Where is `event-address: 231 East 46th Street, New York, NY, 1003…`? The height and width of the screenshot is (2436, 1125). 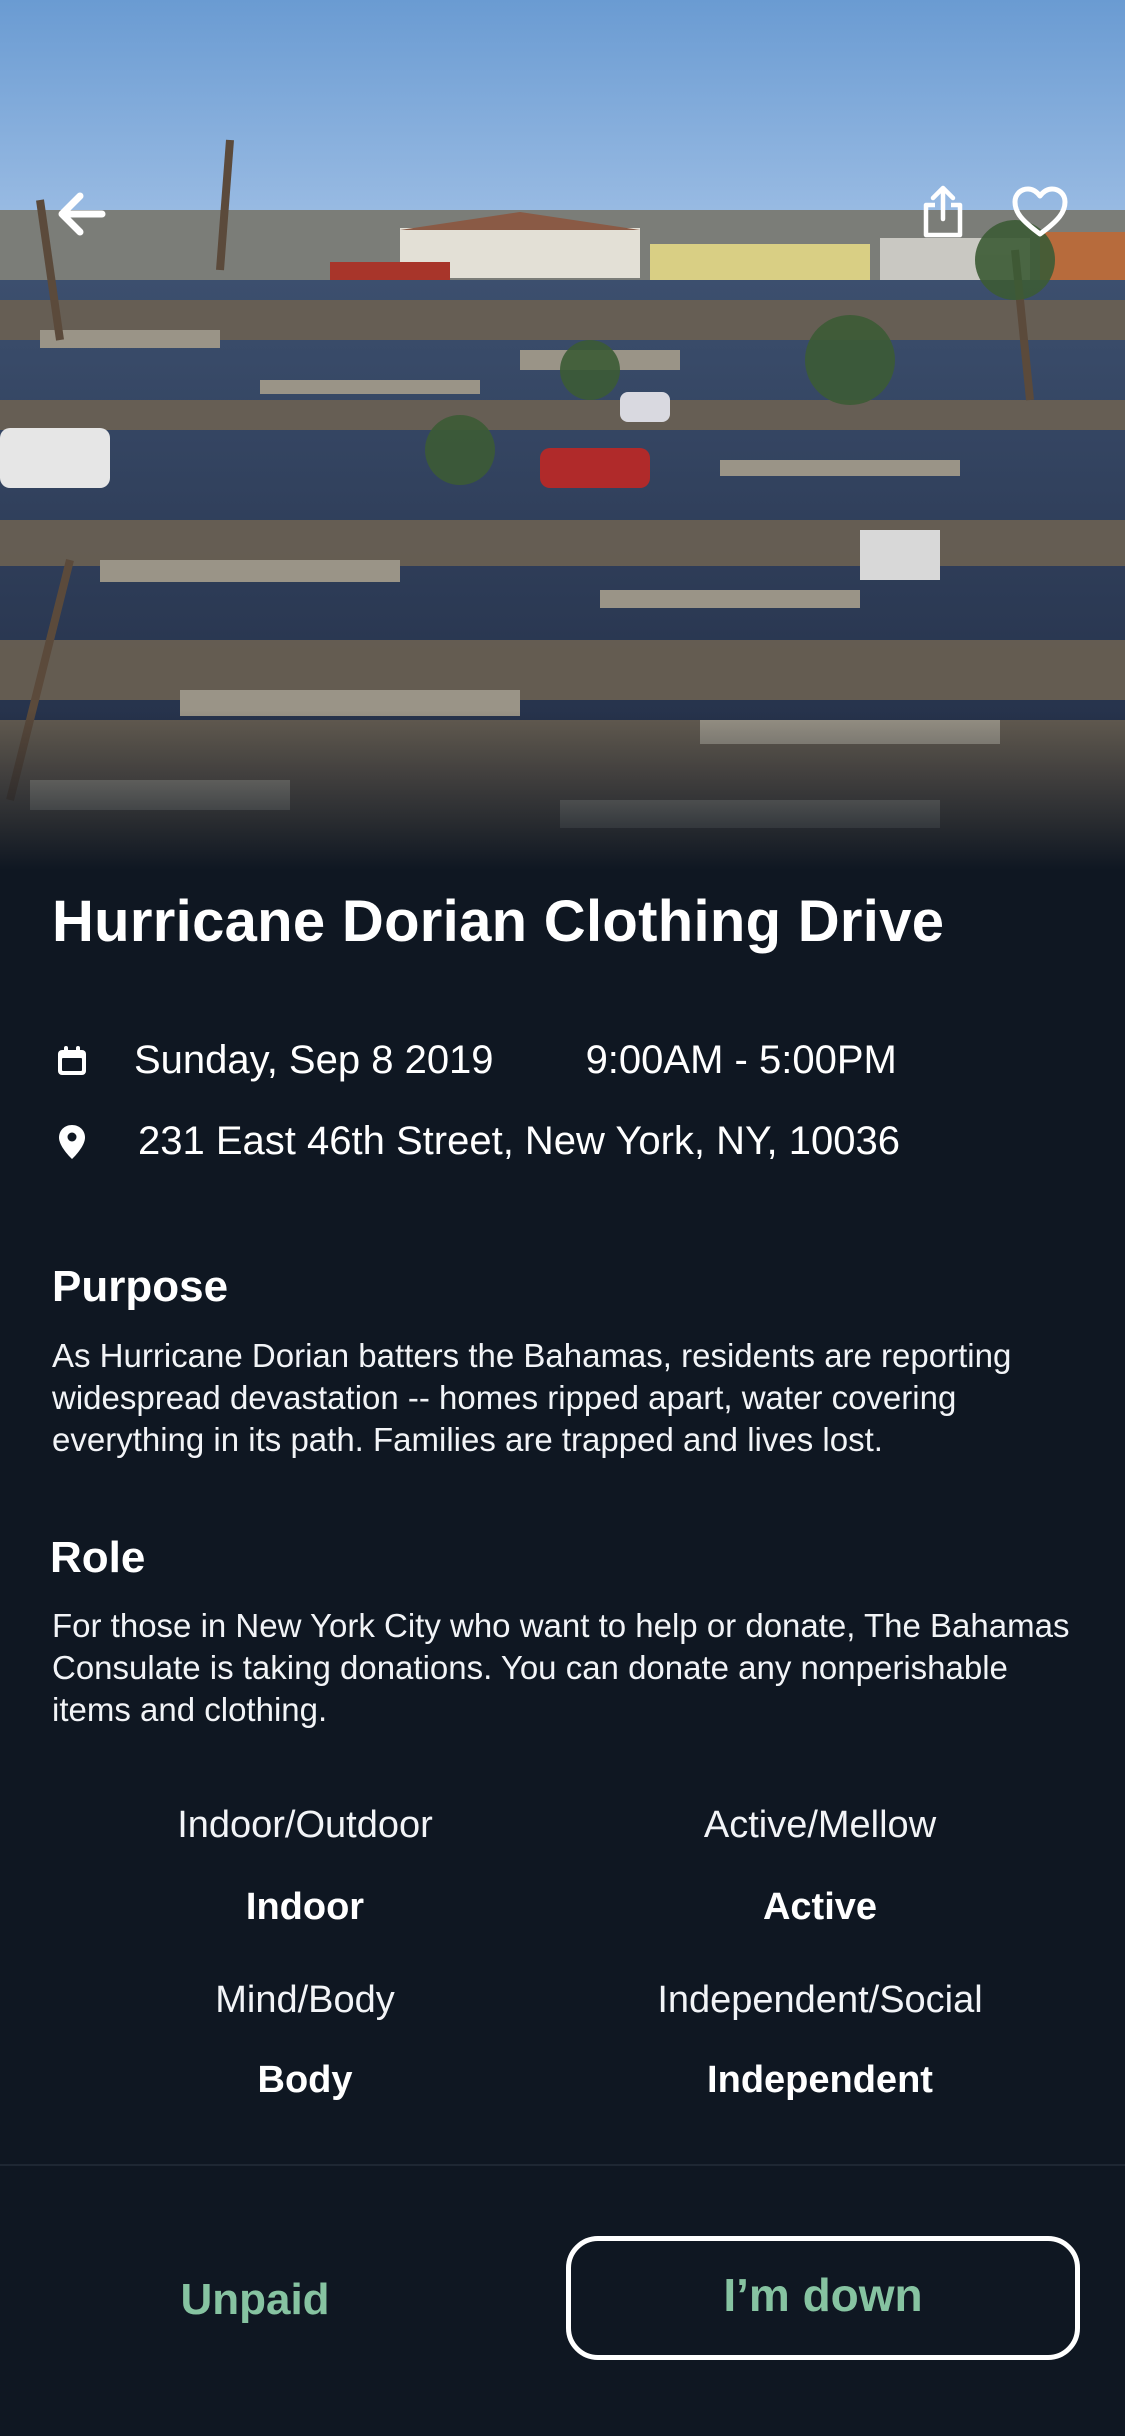
event-address: 231 East 46th Street, New York, NY, 1003… is located at coordinates (519, 1141).